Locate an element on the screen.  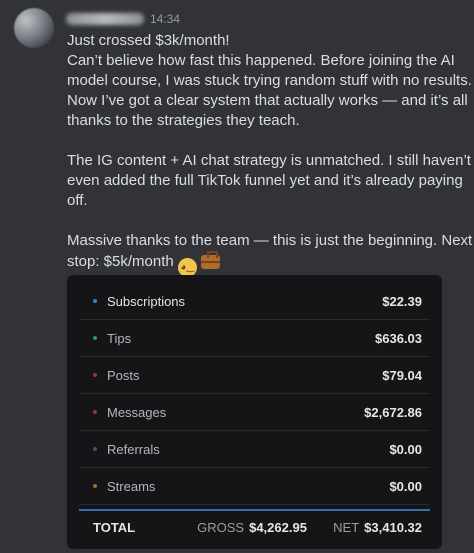
row-label: Messages is located at coordinates (137, 412).